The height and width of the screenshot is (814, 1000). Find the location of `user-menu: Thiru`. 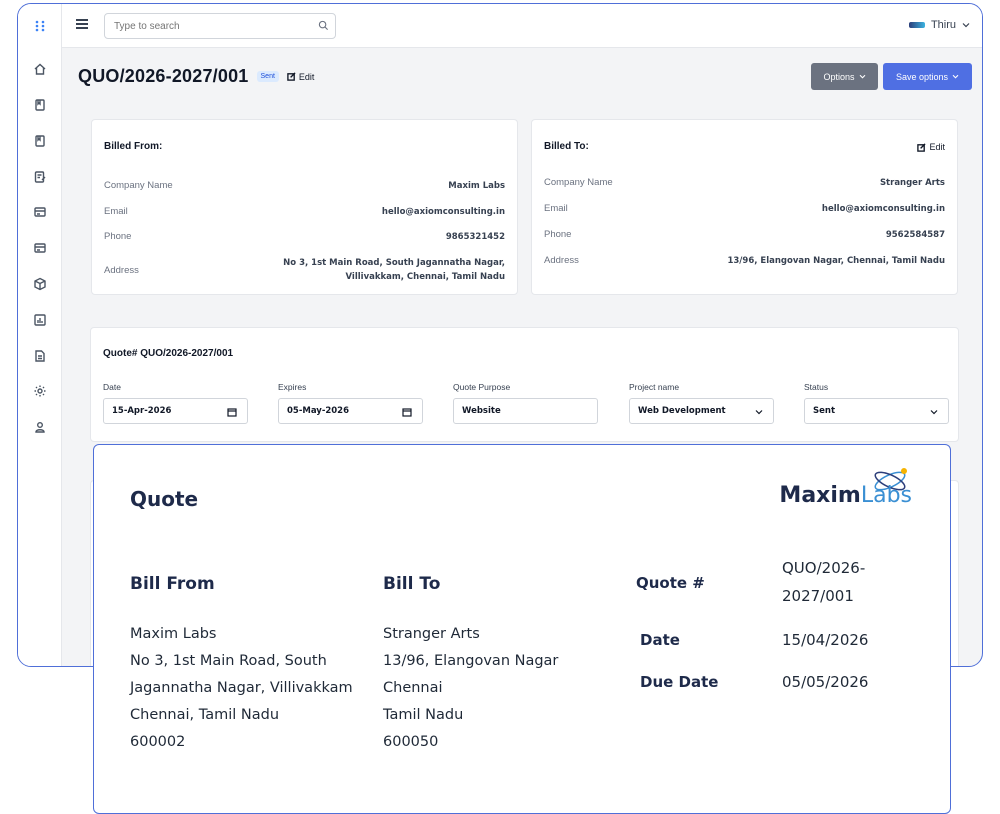

user-menu: Thiru is located at coordinates (939, 25).